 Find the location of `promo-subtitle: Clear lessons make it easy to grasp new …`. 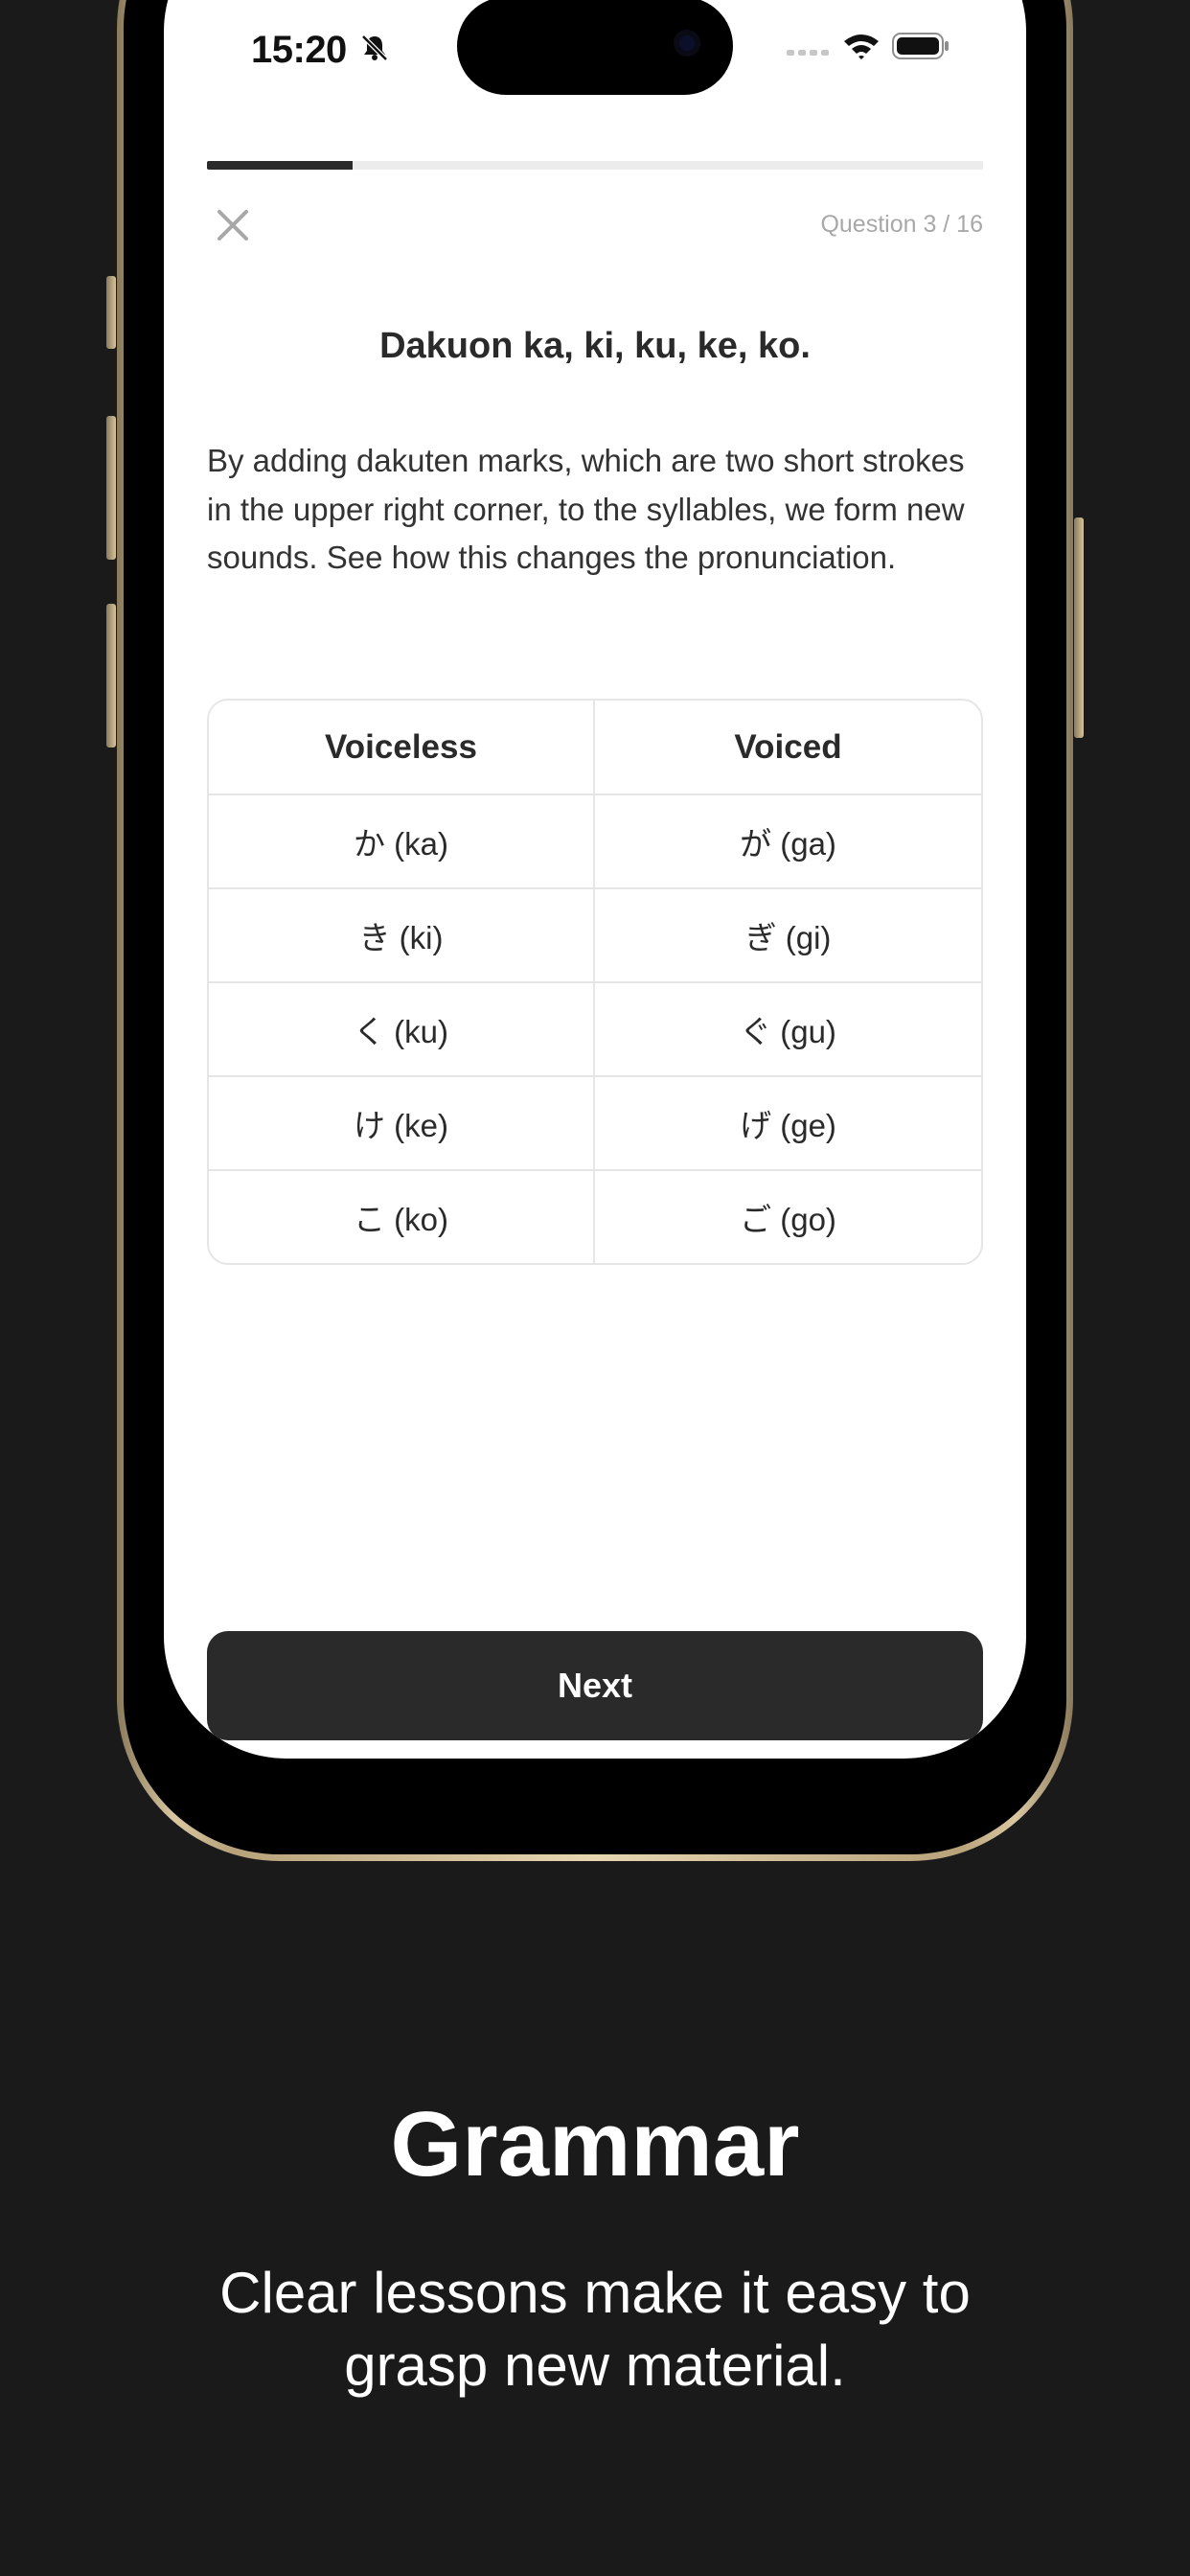

promo-subtitle: Clear lessons make it easy to grasp new … is located at coordinates (595, 2329).